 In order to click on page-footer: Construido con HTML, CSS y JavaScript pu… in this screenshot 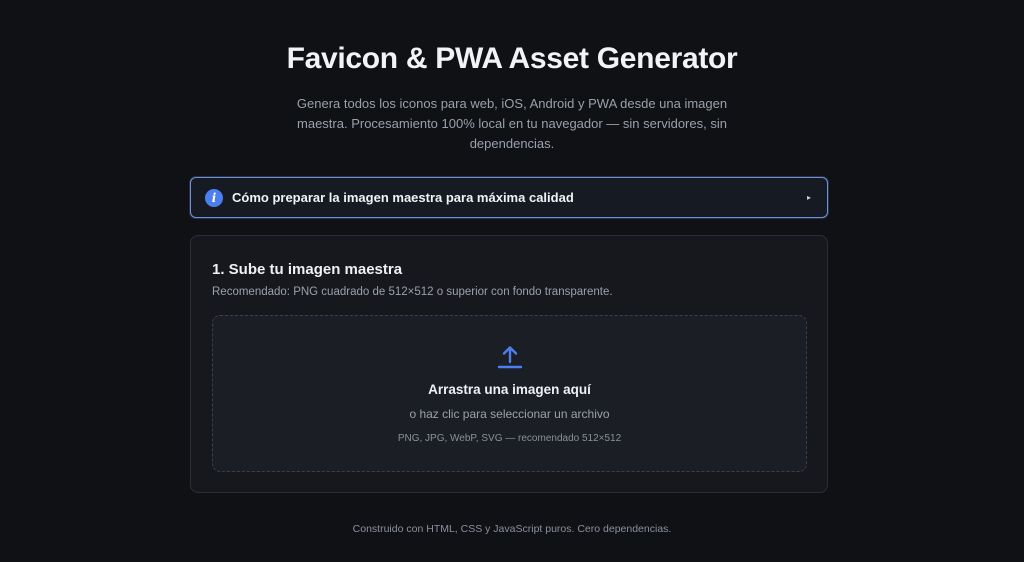, I will do `click(512, 529)`.